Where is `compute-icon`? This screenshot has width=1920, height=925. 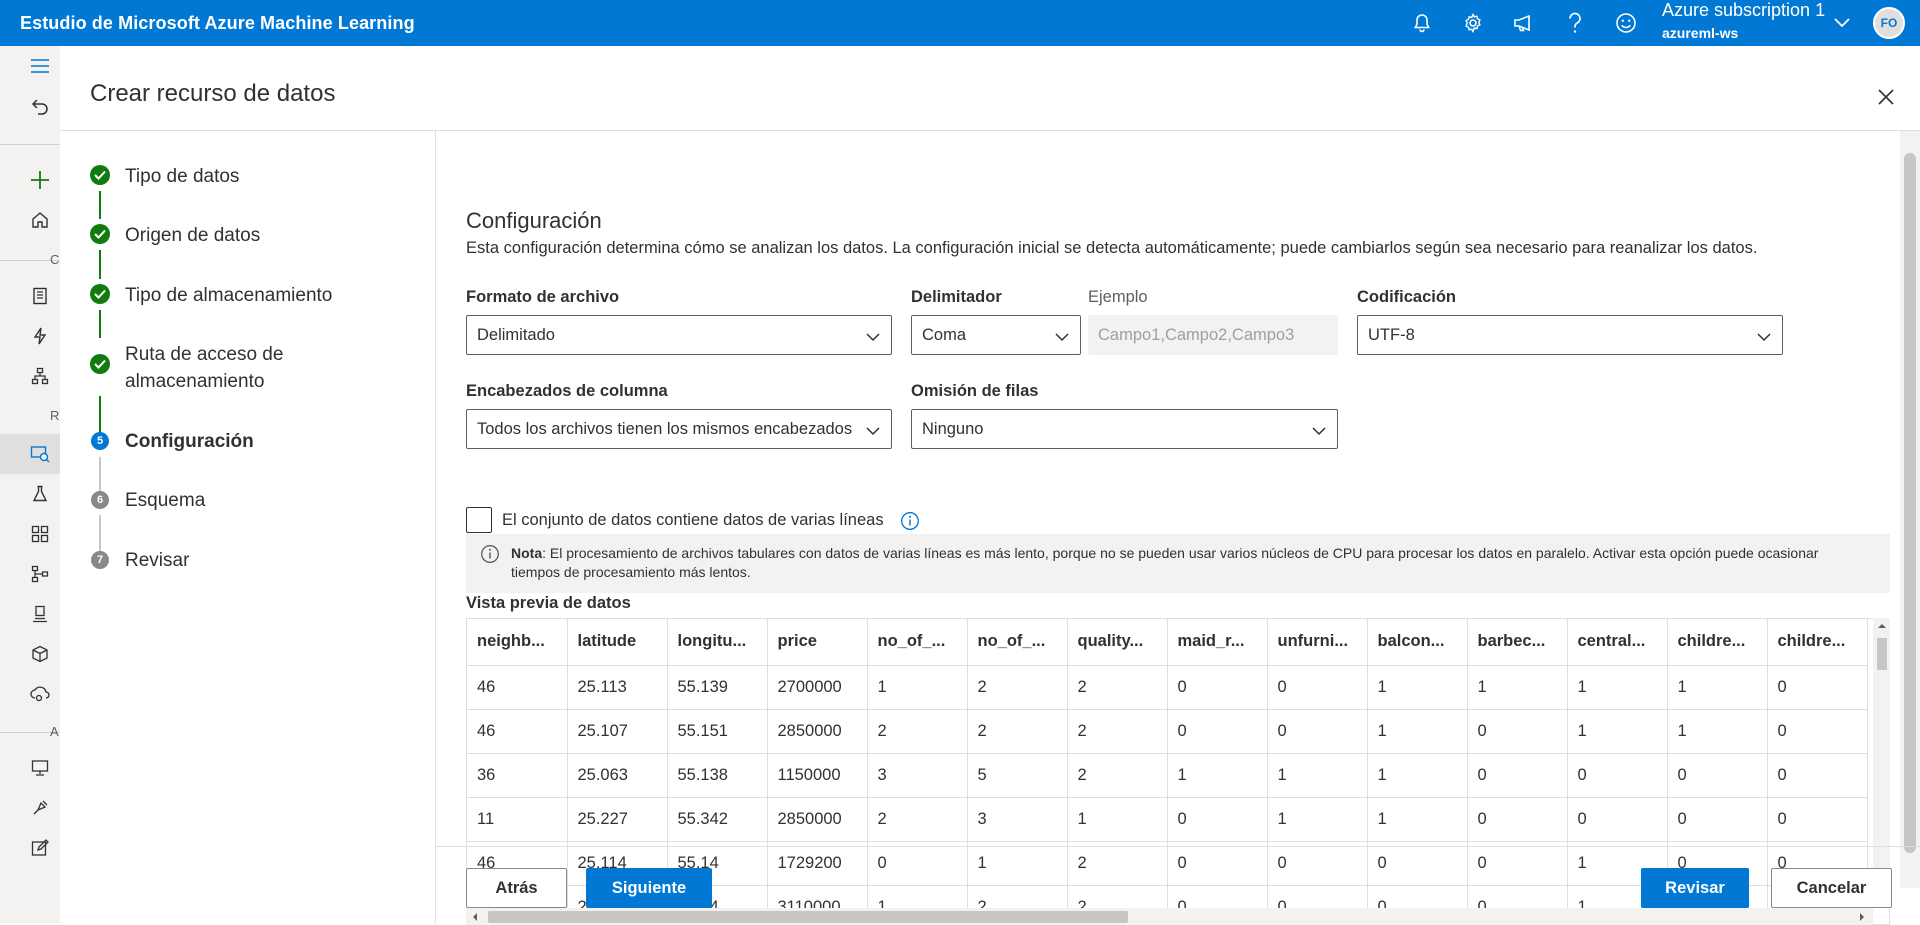
compute-icon is located at coordinates (40, 768).